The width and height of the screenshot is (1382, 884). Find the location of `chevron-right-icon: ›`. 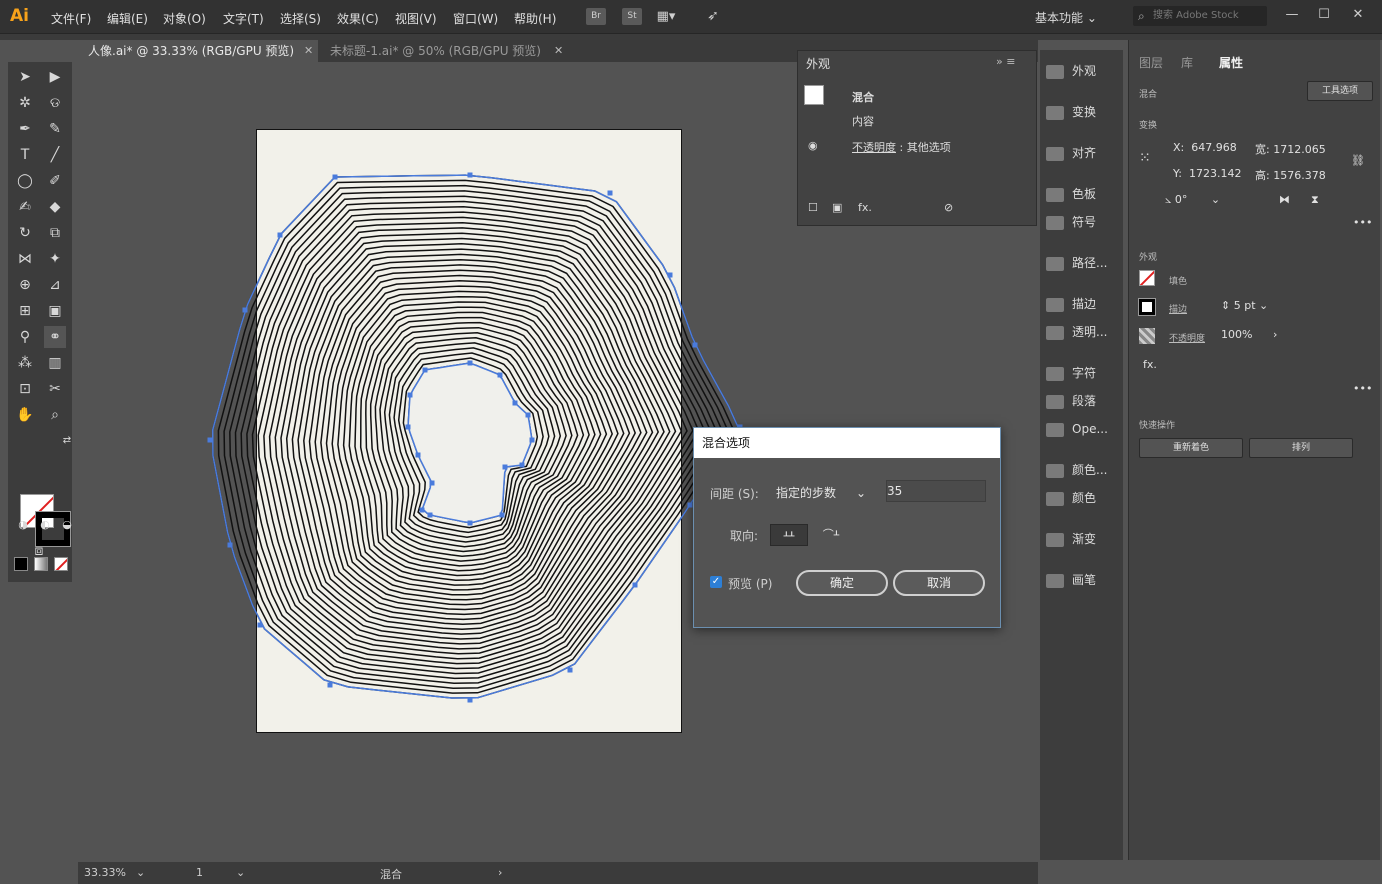

chevron-right-icon: › is located at coordinates (500, 872).